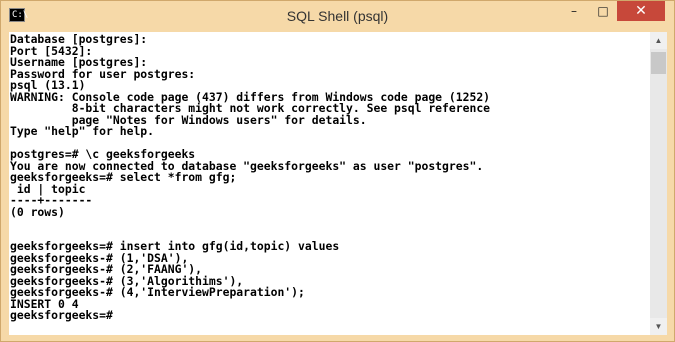 The image size is (675, 342). I want to click on console-line: Type "help" for help., so click(82, 131).